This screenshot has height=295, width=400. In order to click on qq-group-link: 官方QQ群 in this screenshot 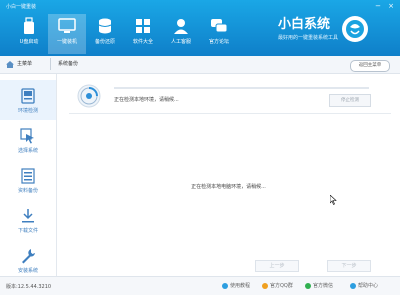, I will do `click(277, 285)`.